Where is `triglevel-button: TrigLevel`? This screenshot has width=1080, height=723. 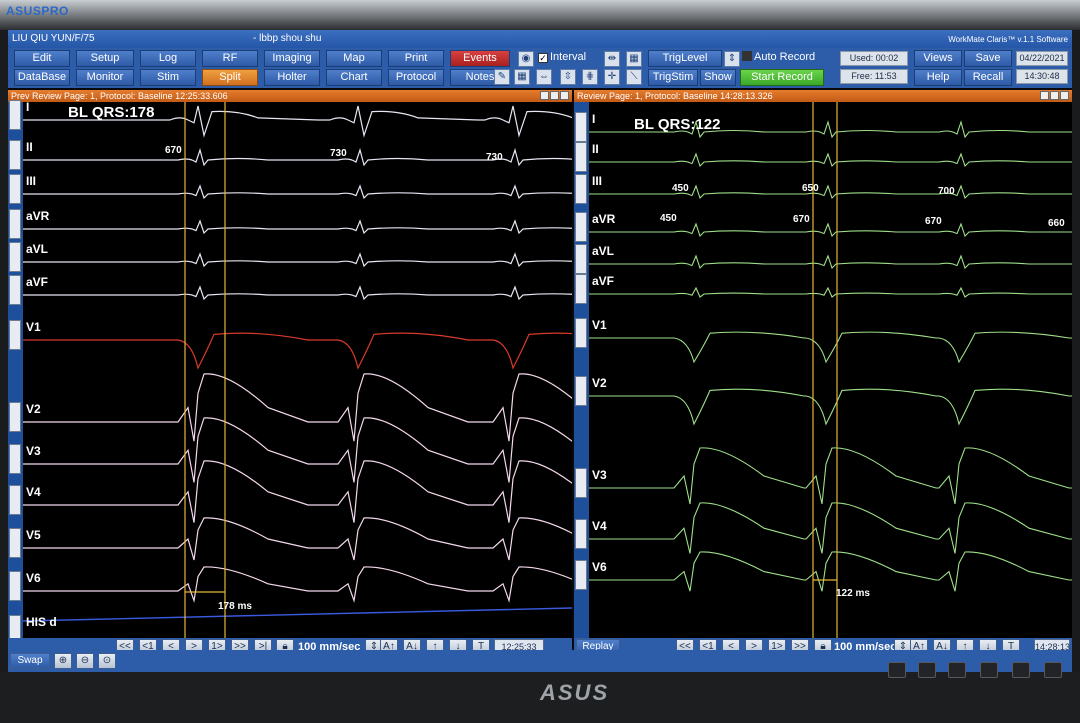
triglevel-button: TrigLevel is located at coordinates (685, 58).